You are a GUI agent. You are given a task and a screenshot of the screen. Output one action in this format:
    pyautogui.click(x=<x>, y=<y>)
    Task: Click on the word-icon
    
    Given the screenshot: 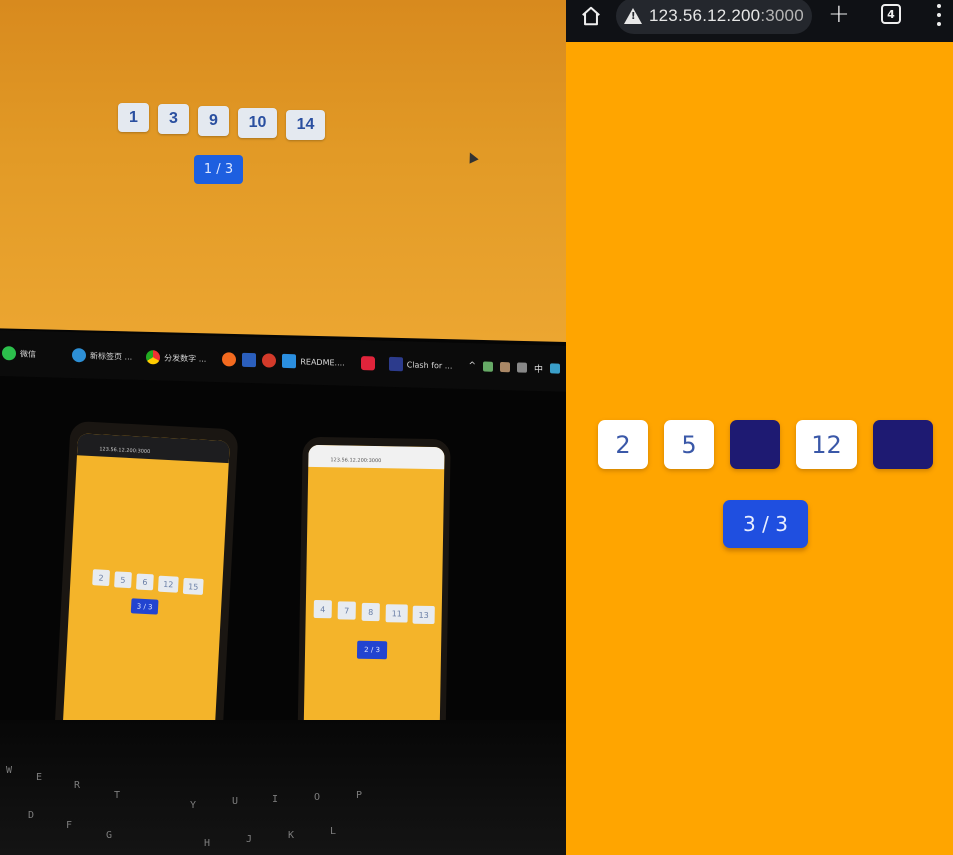 What is the action you would take?
    pyautogui.click(x=249, y=360)
    